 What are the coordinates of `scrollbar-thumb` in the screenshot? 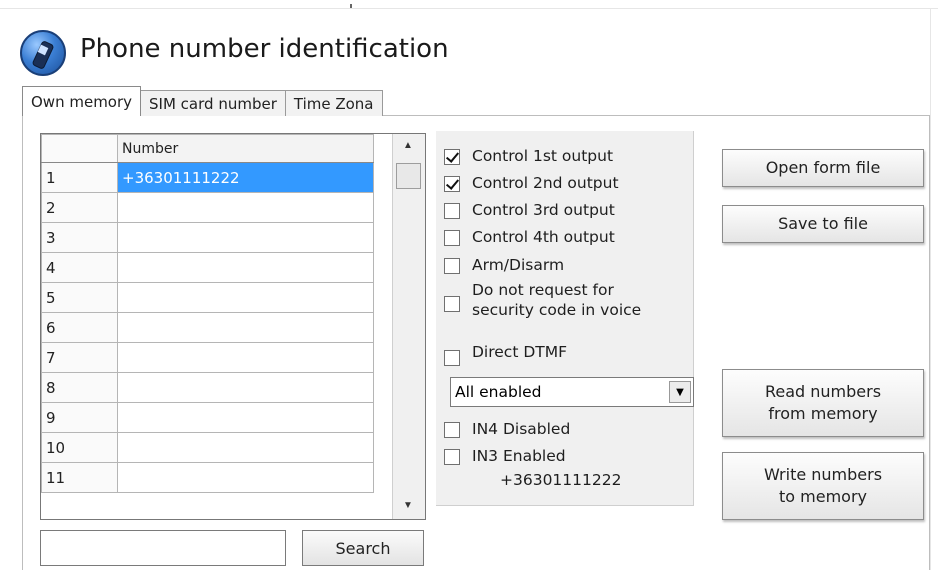 It's located at (408, 176).